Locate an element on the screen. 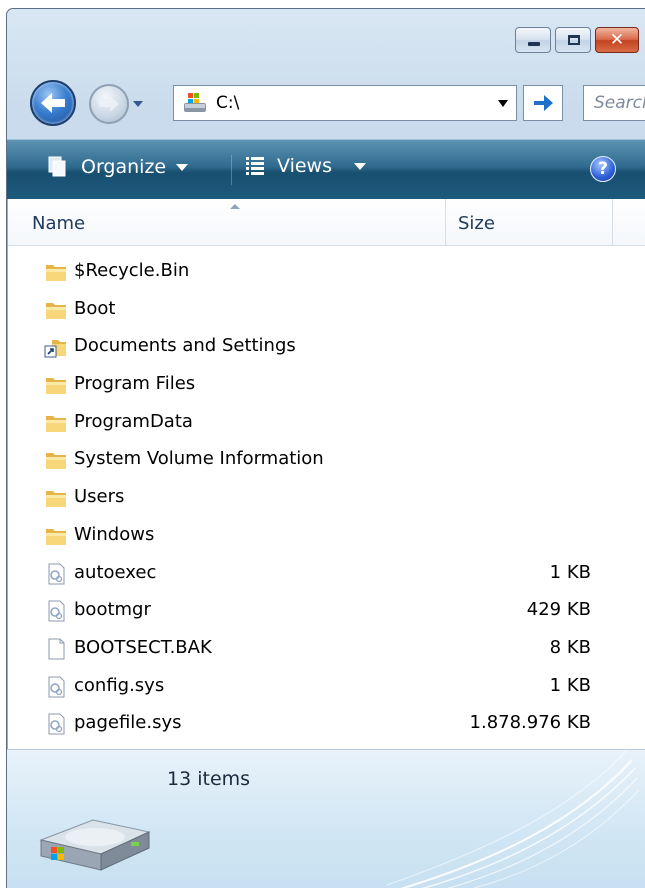  organize-button: Organize is located at coordinates (117, 167).